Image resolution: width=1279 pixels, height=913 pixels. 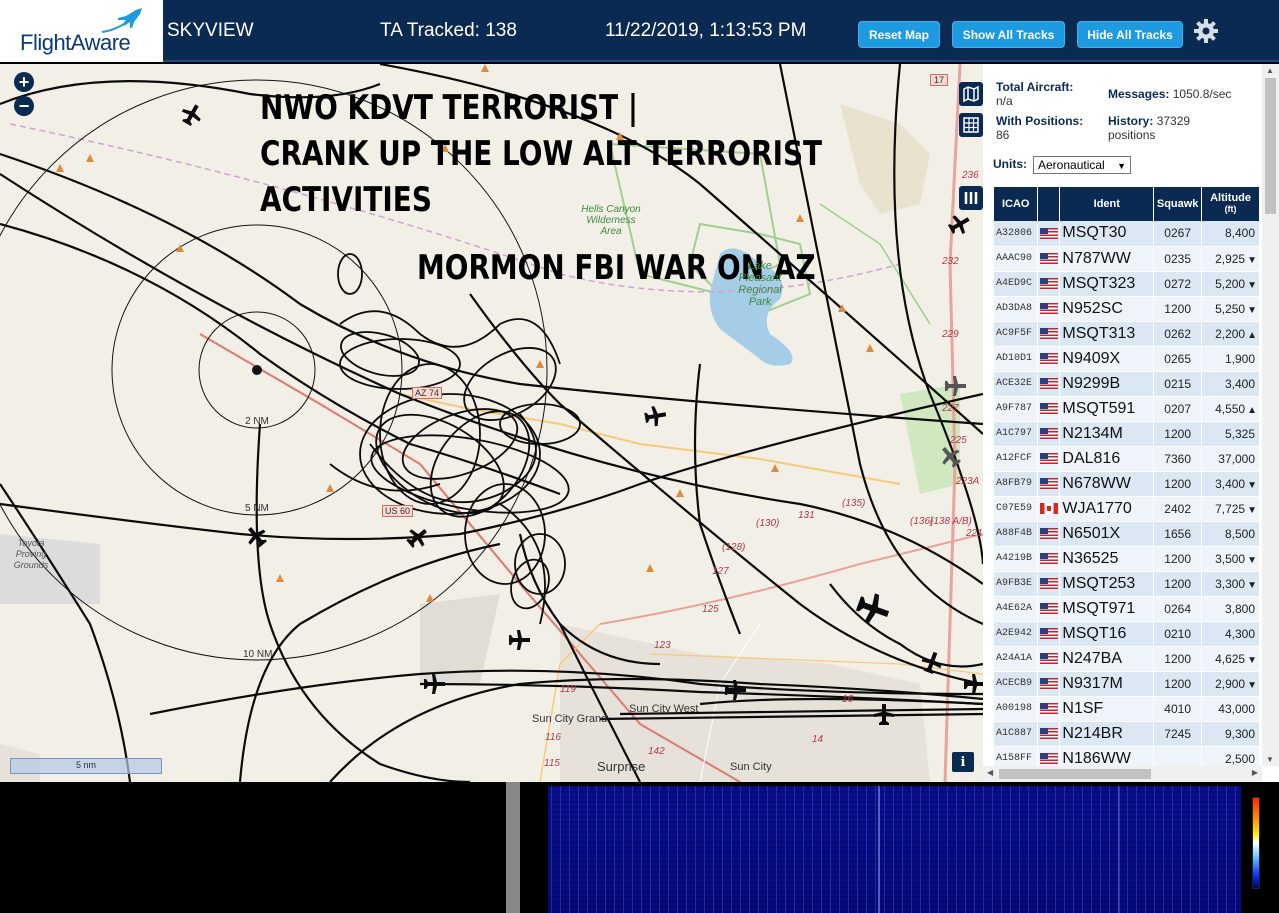 What do you see at coordinates (1230, 384) in the screenshot?
I see `row-altitude: 3,400` at bounding box center [1230, 384].